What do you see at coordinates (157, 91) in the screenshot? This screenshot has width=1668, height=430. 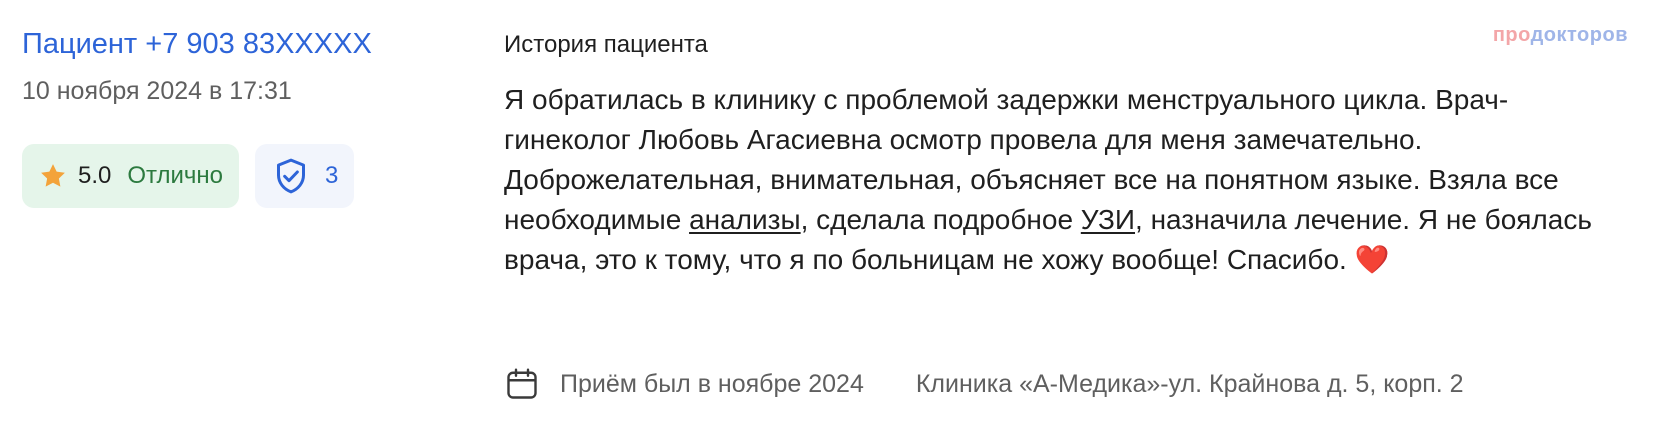 I see `review-date: 10 ноября 2024 в 17:31` at bounding box center [157, 91].